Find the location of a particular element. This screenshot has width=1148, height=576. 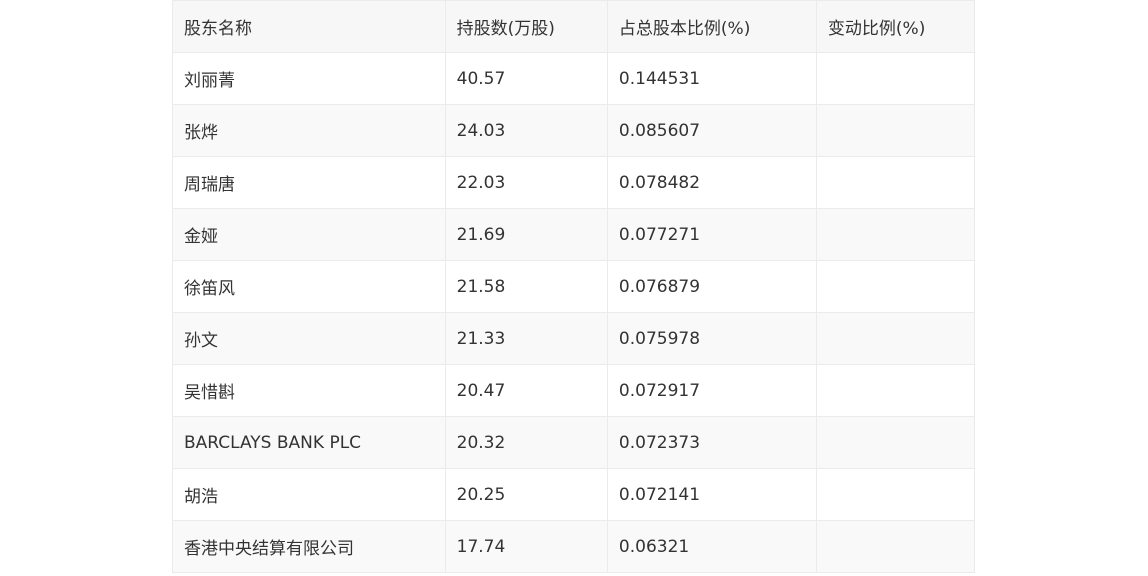

cell-share-ratio: 0.085607 is located at coordinates (711, 130).